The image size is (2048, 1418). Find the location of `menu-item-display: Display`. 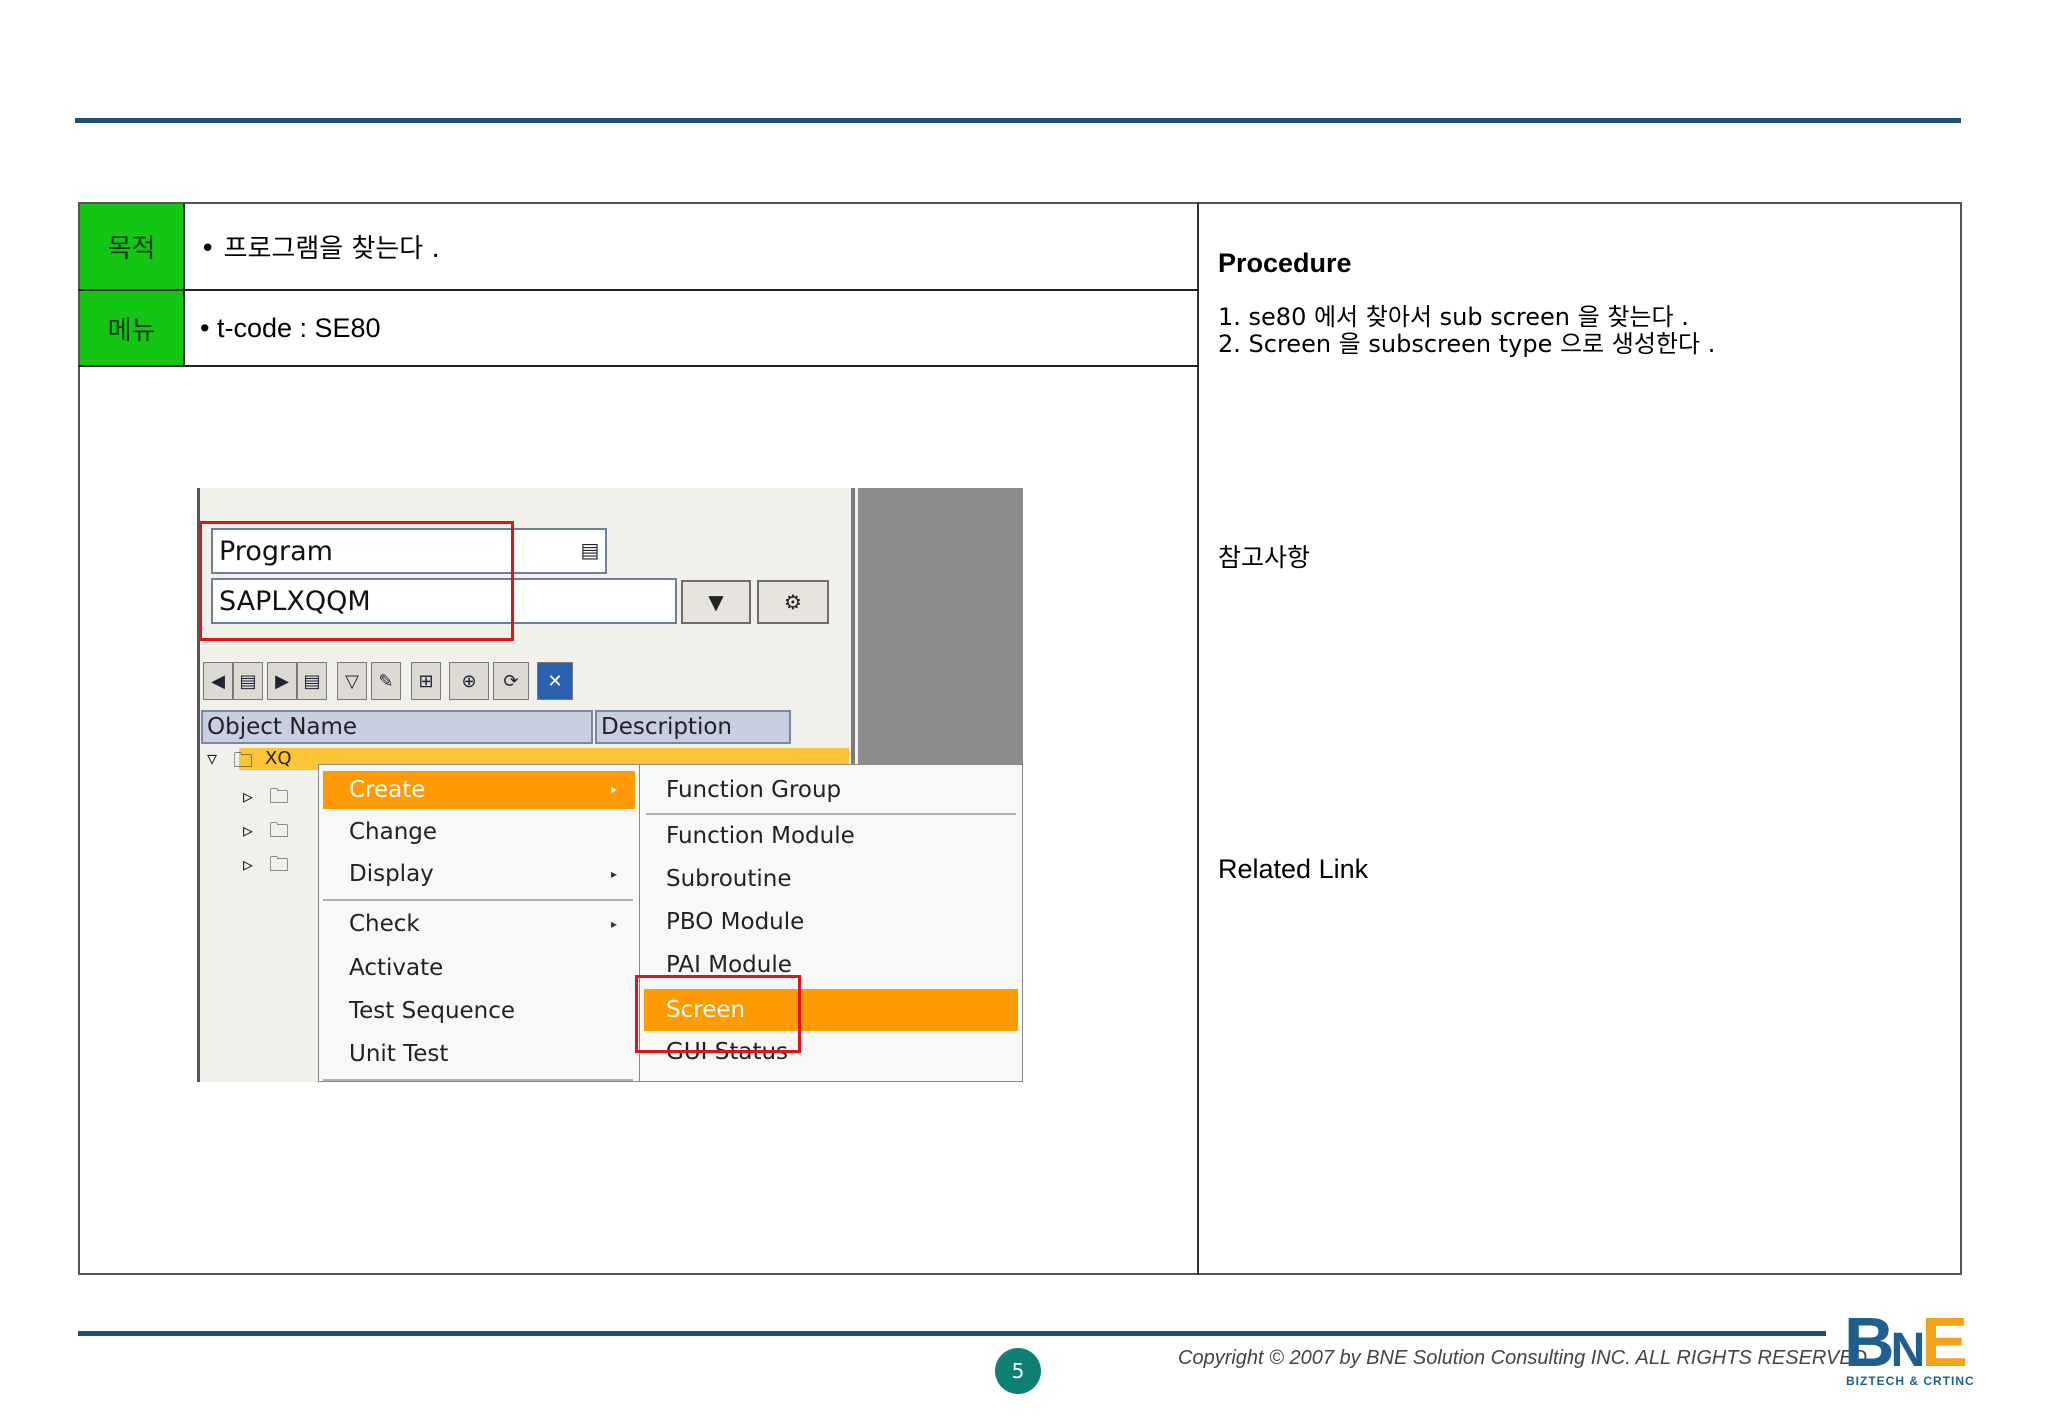

menu-item-display: Display is located at coordinates (391, 874).